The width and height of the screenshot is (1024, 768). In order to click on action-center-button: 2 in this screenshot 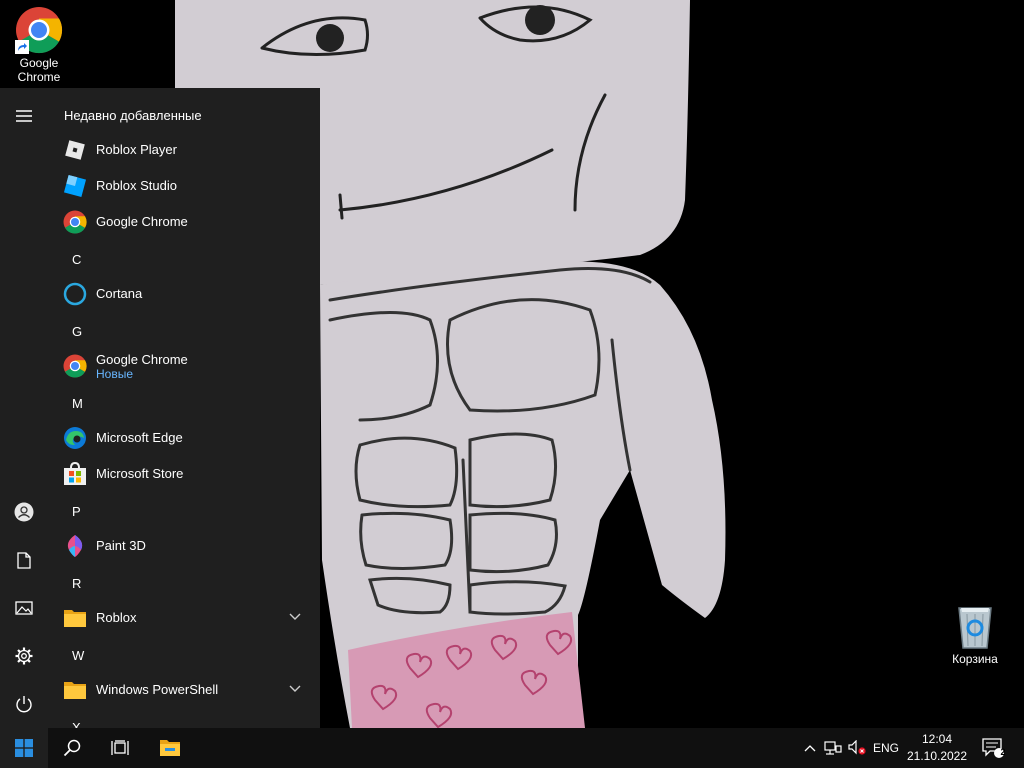, I will do `click(993, 748)`.